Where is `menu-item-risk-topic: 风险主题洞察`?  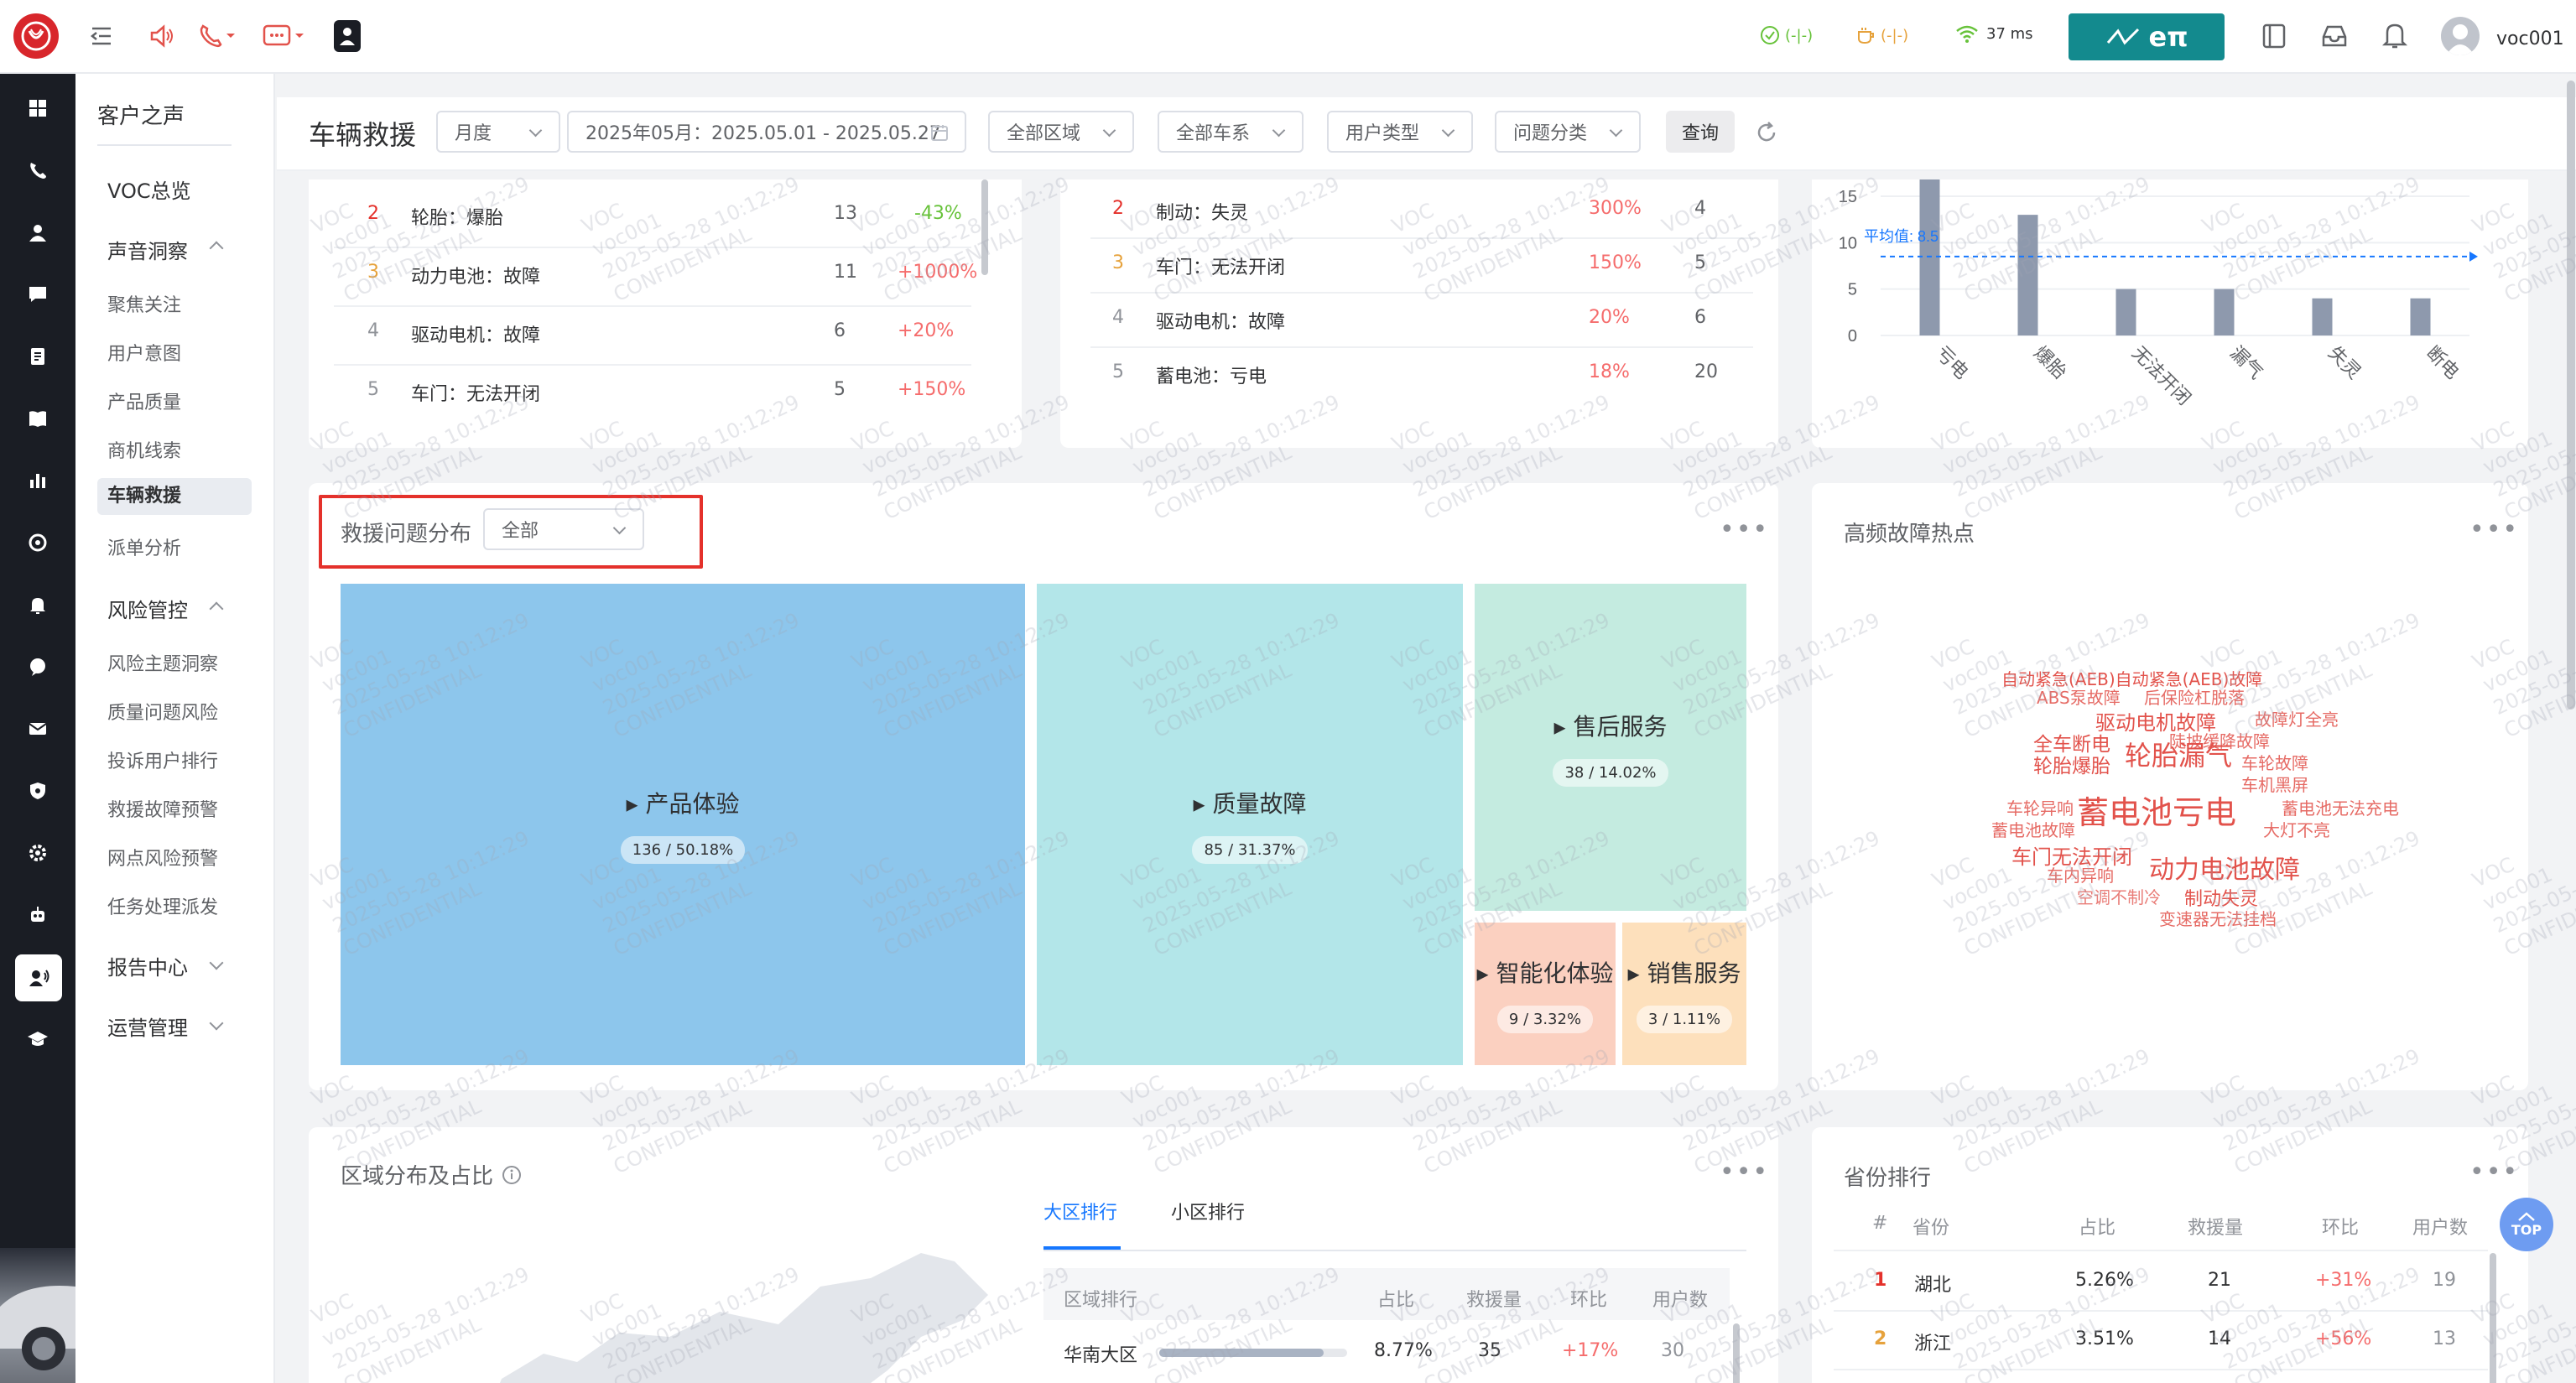
menu-item-risk-topic: 风险主题洞察 is located at coordinates (162, 662).